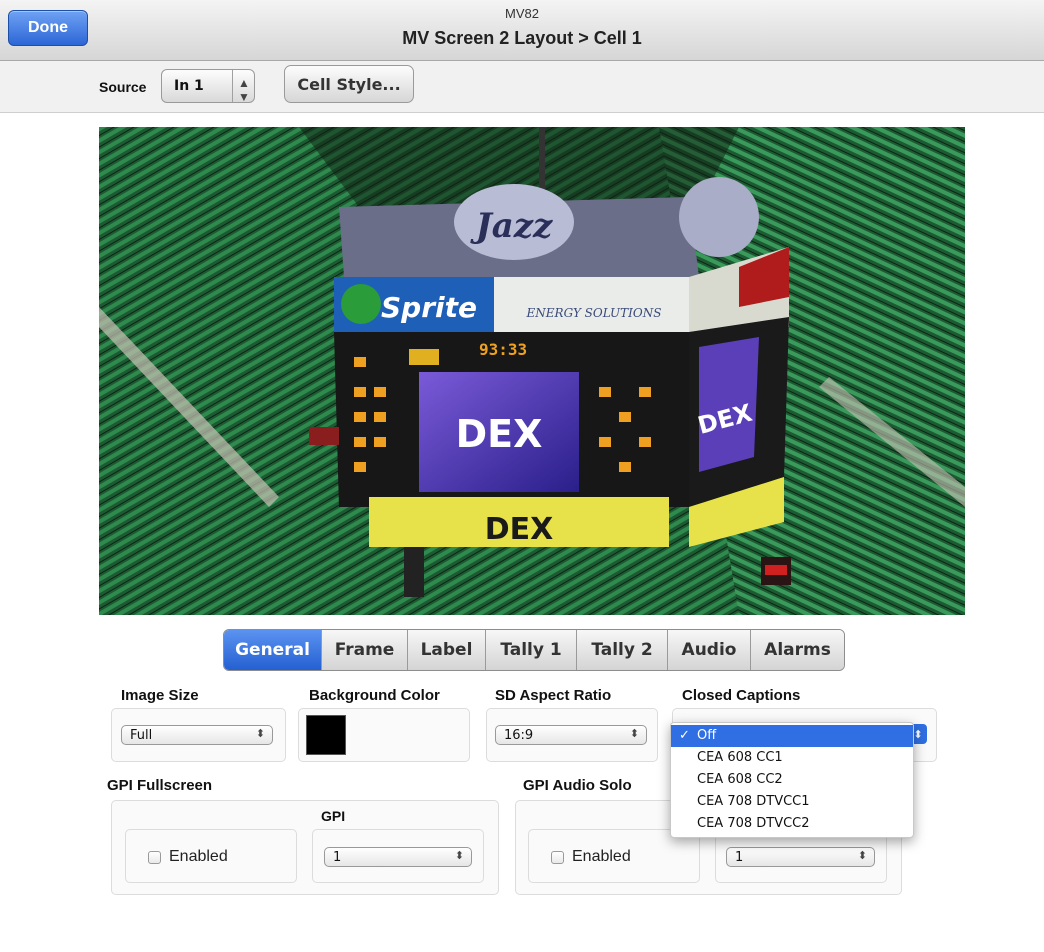 This screenshot has height=952, width=1044. I want to click on device-name: MV82, so click(522, 13).